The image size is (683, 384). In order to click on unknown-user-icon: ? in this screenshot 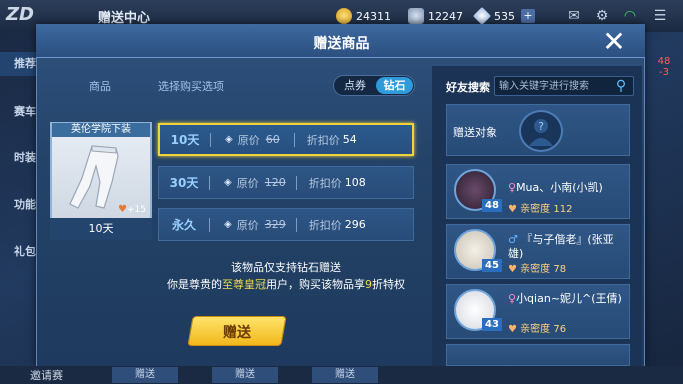, I will do `click(541, 132)`.